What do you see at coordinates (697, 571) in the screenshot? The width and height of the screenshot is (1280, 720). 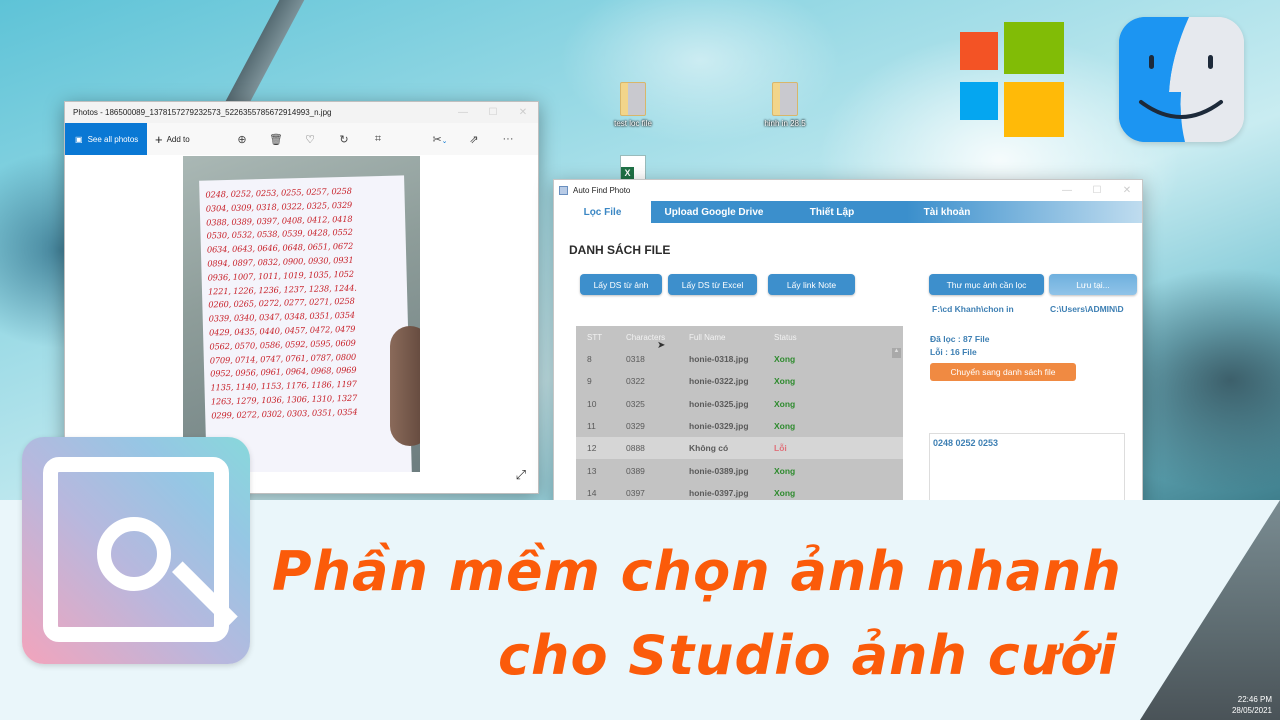 I see `banner-headline-line1: Phần mềm chọn ảnh nhanh` at bounding box center [697, 571].